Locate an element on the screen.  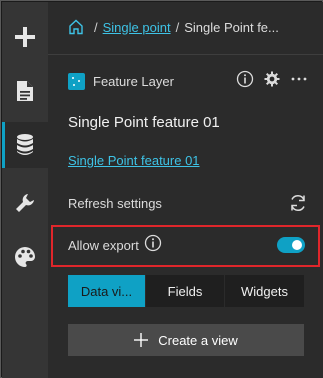
rail-add-button is located at coordinates (25, 37).